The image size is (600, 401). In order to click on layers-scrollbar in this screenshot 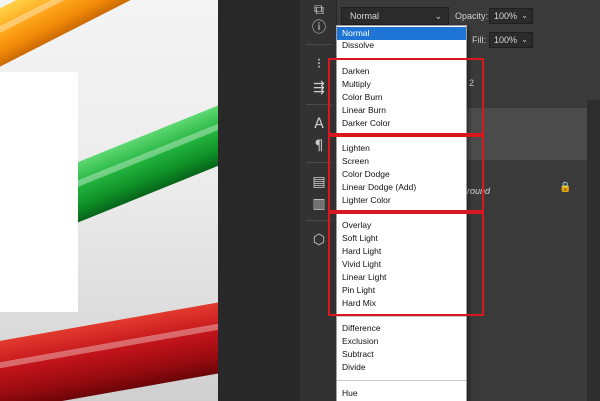, I will do `click(593, 250)`.